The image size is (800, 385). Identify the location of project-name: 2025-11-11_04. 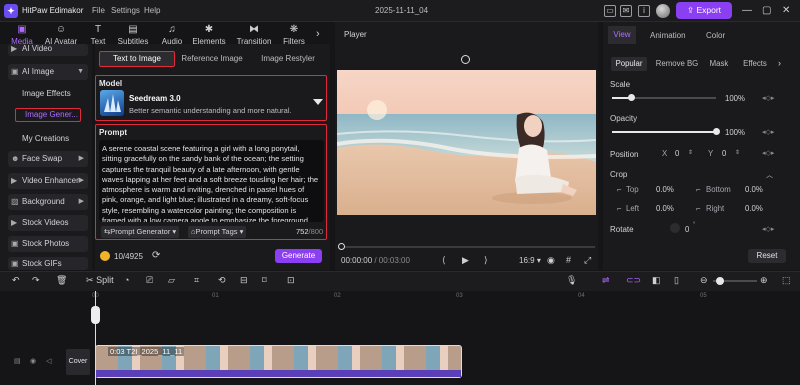
(401, 10).